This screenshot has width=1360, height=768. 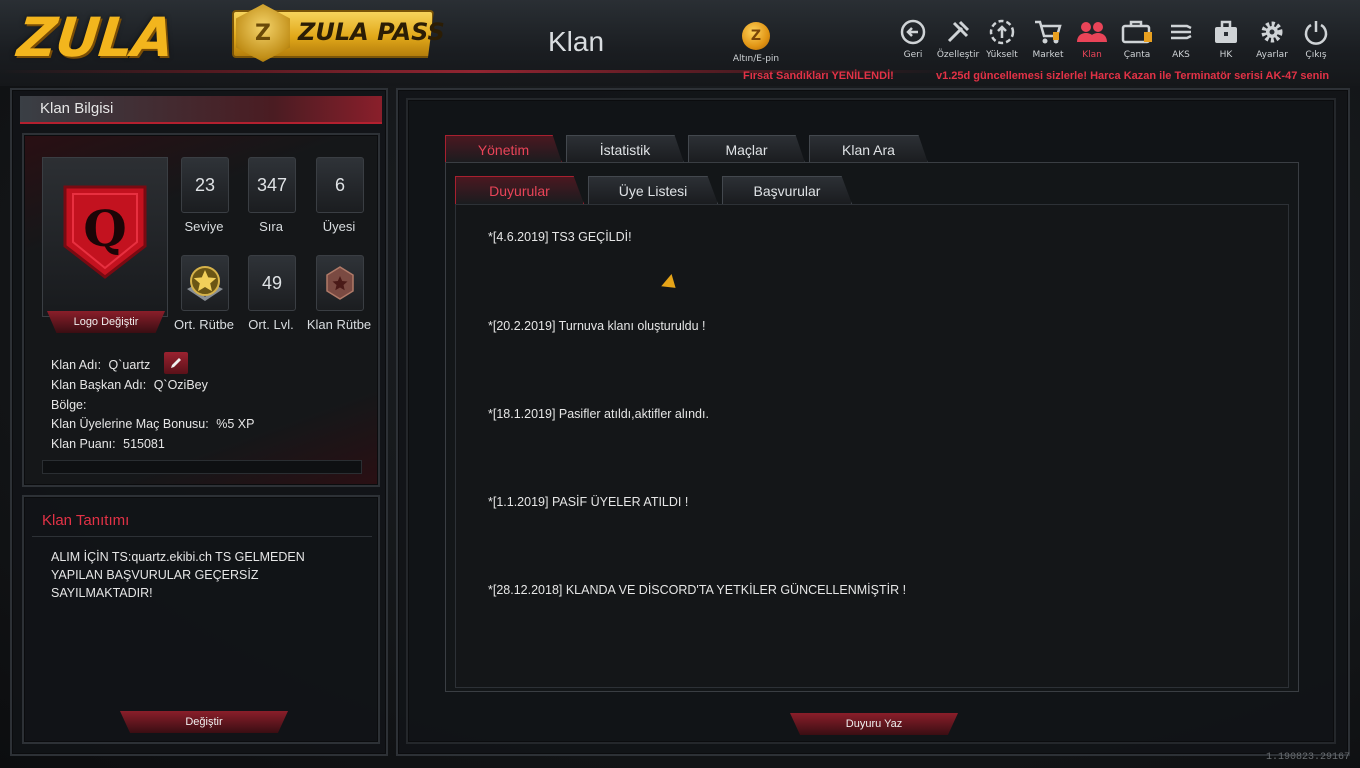 I want to click on nav-market: Market, so click(x=1048, y=38).